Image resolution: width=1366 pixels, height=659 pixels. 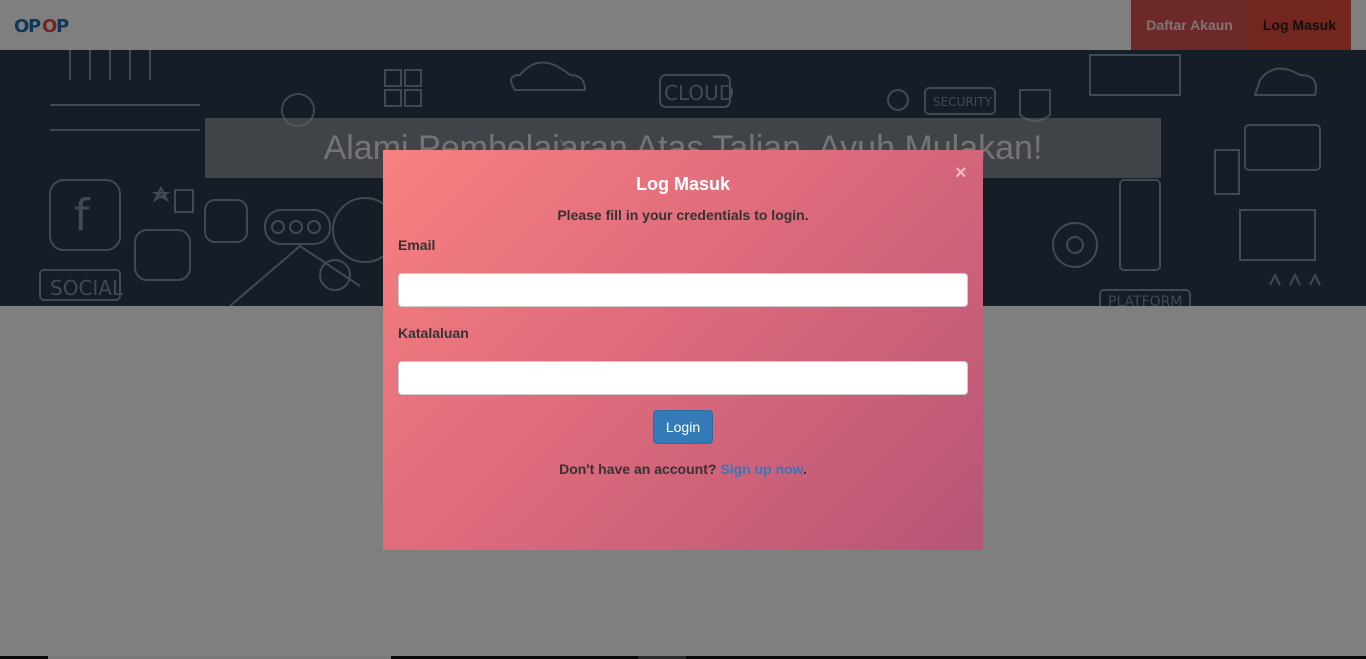 What do you see at coordinates (683, 378) in the screenshot?
I see `password-field` at bounding box center [683, 378].